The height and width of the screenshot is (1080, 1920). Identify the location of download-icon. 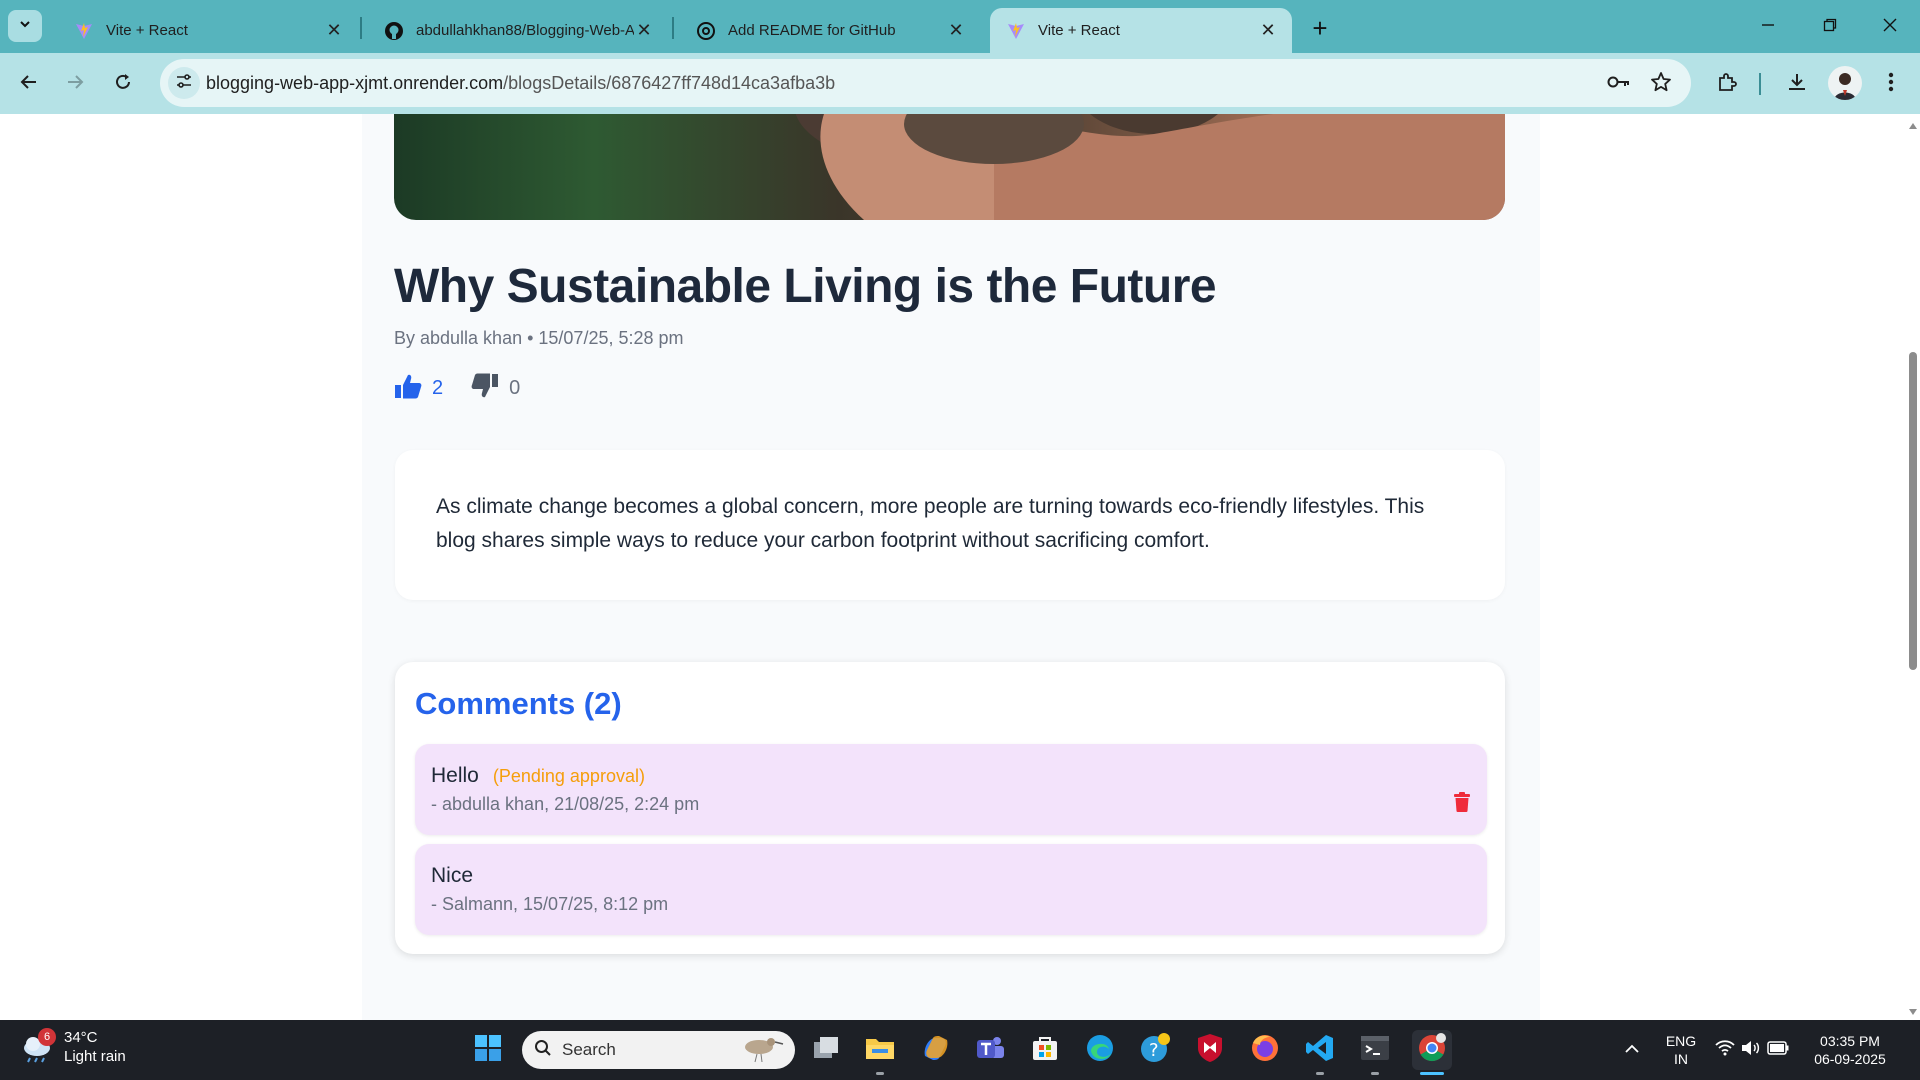
(1797, 84).